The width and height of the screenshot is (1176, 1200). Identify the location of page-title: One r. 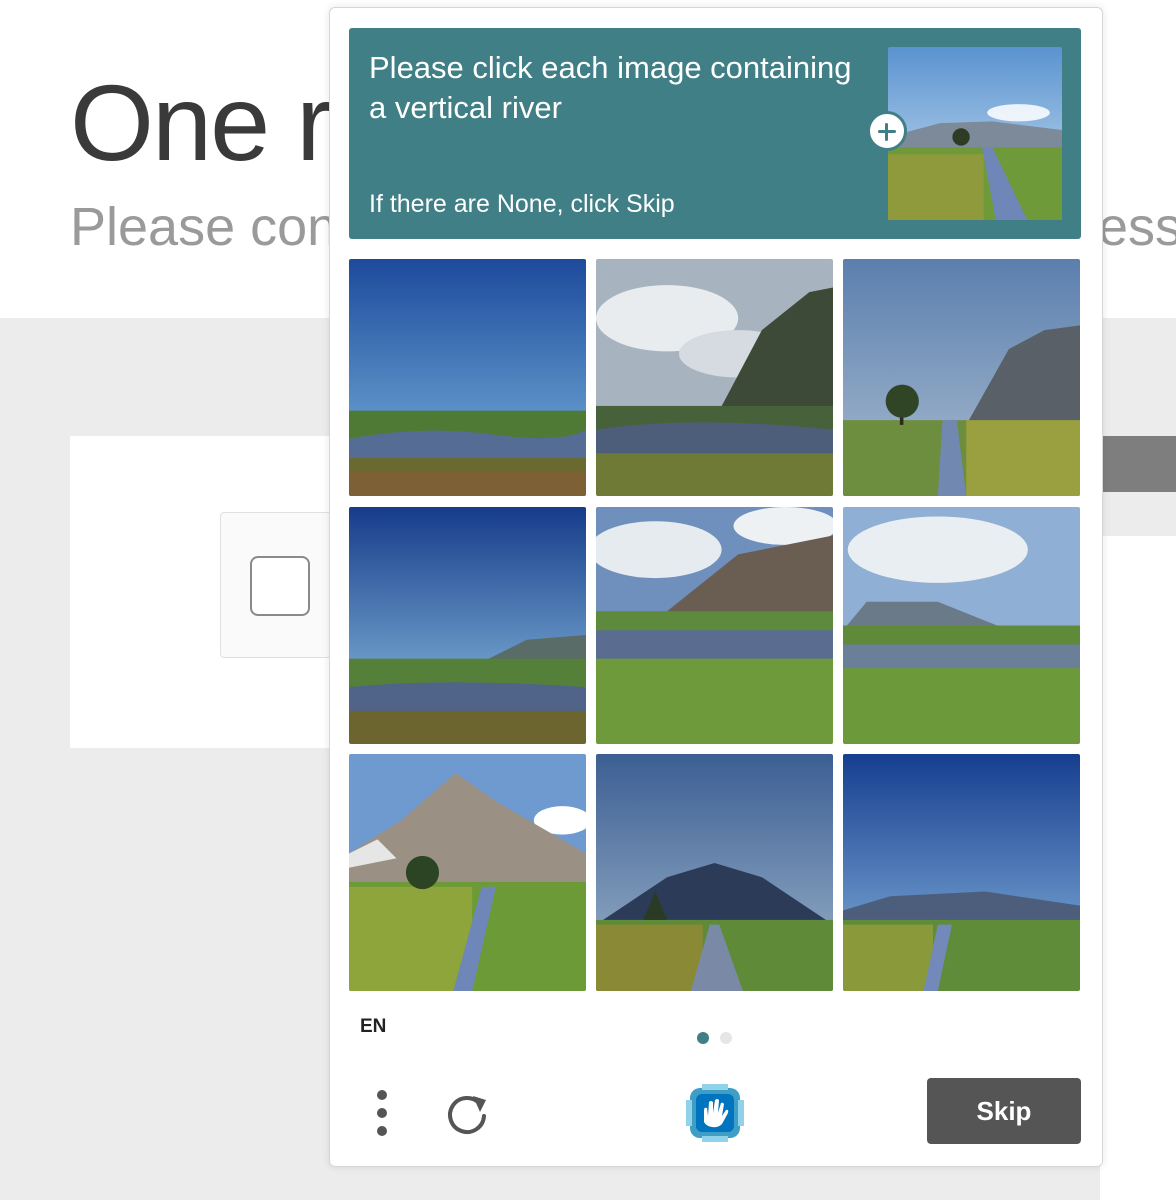
(201, 122).